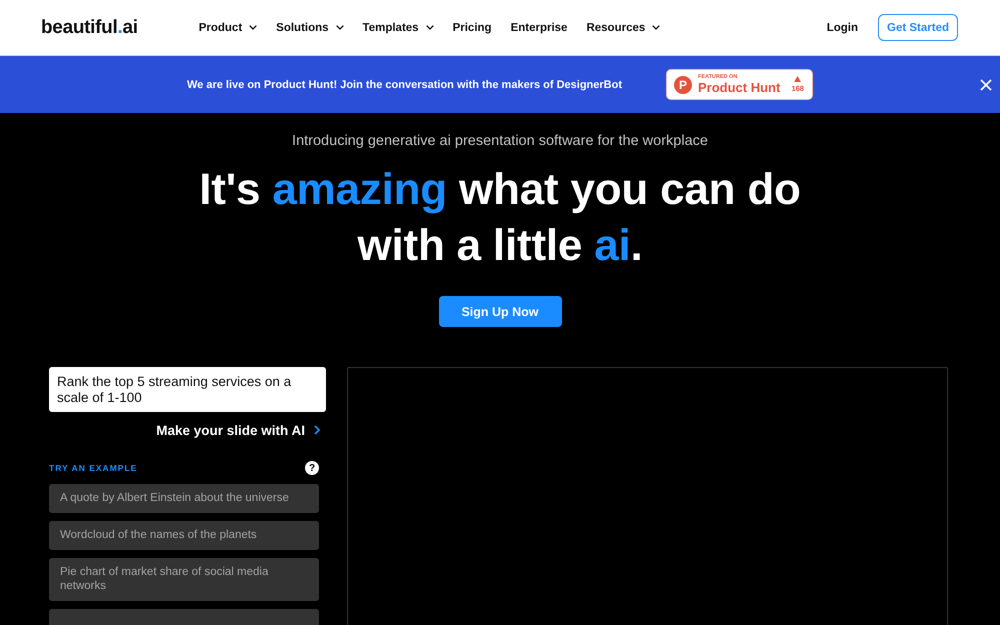 The image size is (1000, 625). What do you see at coordinates (623, 28) in the screenshot?
I see `nav-menu-item: Resources` at bounding box center [623, 28].